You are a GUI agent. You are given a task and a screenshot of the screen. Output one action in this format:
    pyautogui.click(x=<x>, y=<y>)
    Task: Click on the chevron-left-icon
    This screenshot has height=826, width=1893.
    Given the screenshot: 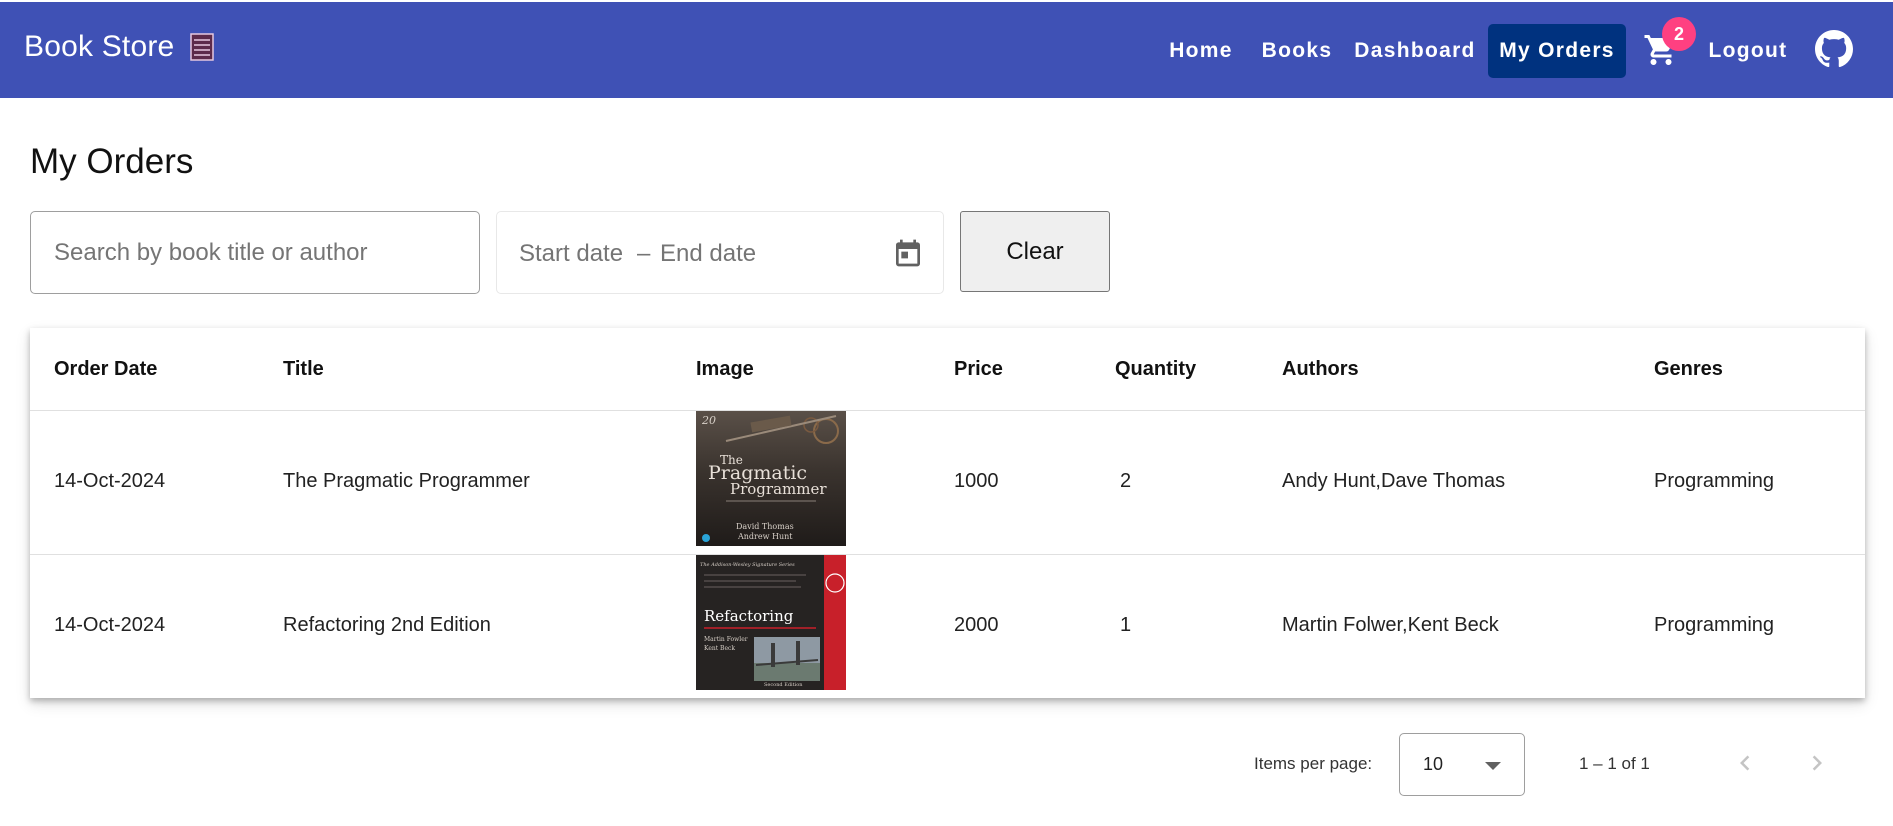 What is the action you would take?
    pyautogui.click(x=1745, y=763)
    